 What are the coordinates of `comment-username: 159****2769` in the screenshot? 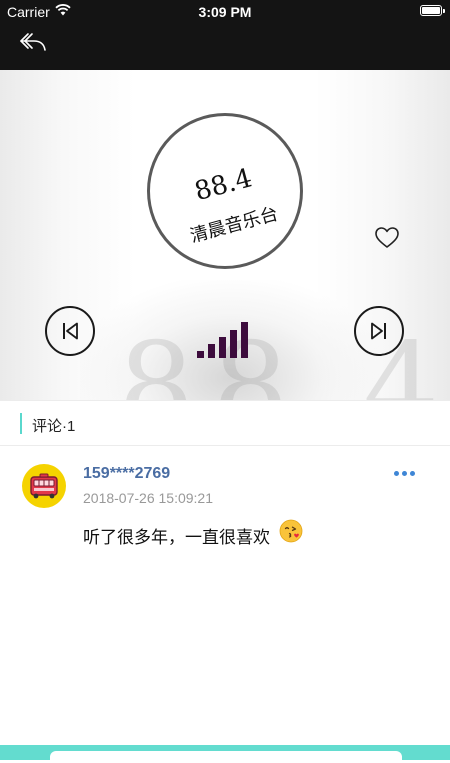 It's located at (126, 474).